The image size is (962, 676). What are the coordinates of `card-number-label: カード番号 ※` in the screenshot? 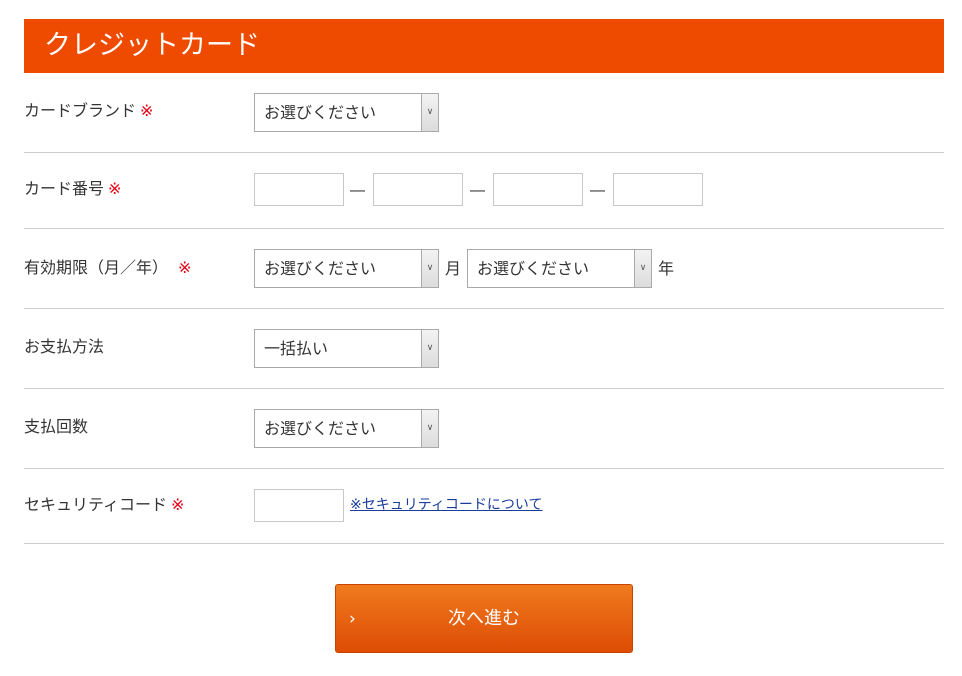 It's located at (73, 188).